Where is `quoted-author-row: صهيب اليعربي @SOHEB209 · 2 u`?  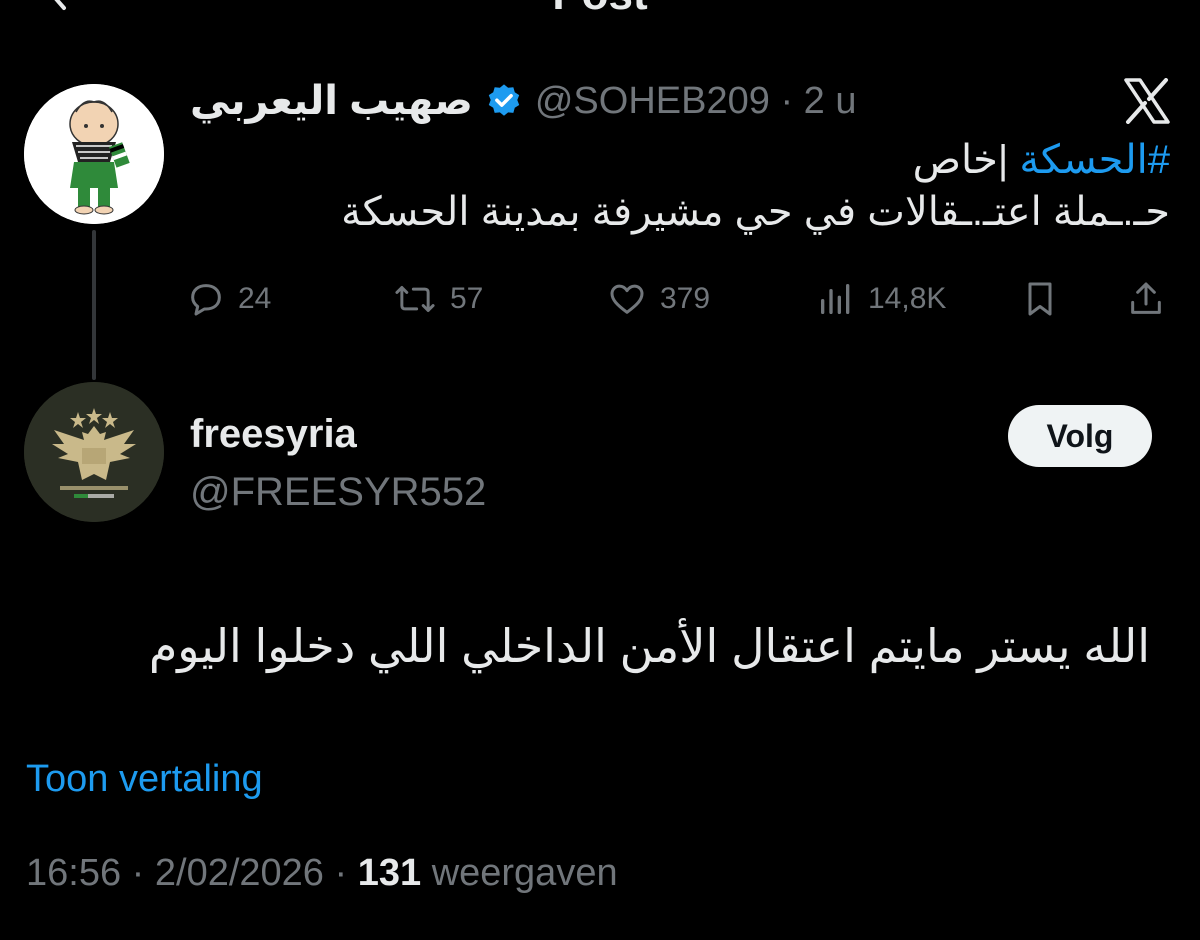
quoted-author-row: صهيب اليعربي @SOHEB209 · 2 u is located at coordinates (523, 101).